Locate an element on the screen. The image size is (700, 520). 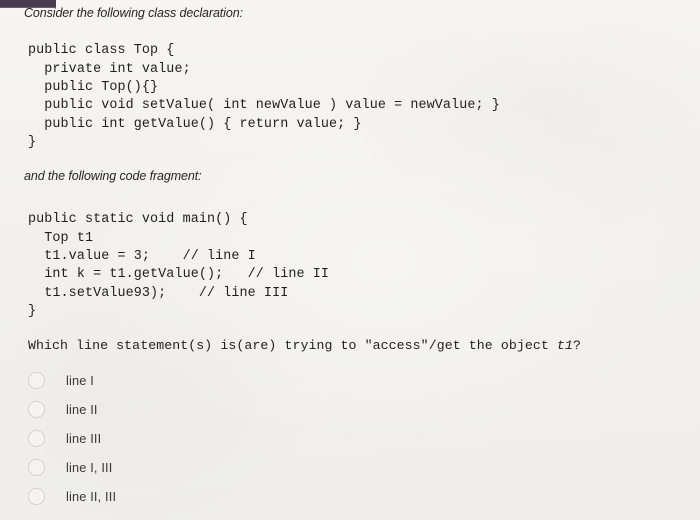
answer-option-1: line I is located at coordinates (193, 380).